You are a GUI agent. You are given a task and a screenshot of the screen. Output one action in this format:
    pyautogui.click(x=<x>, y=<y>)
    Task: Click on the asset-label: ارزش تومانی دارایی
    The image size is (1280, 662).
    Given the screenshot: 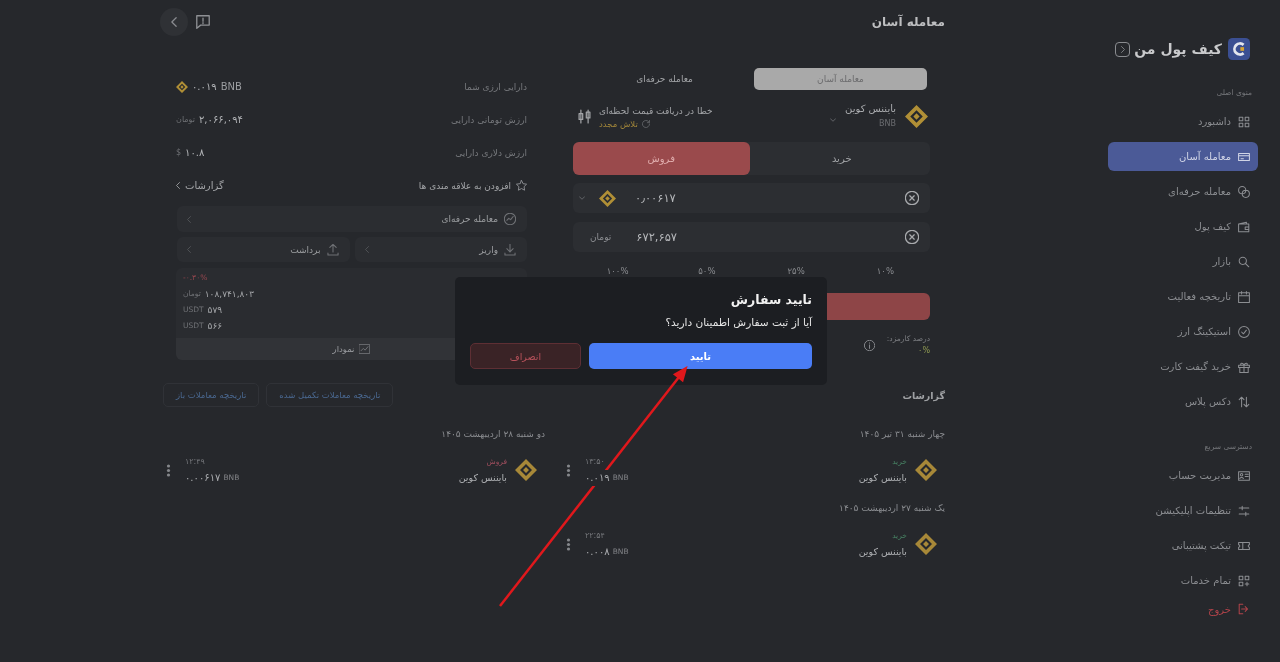 What is the action you would take?
    pyautogui.click(x=489, y=119)
    